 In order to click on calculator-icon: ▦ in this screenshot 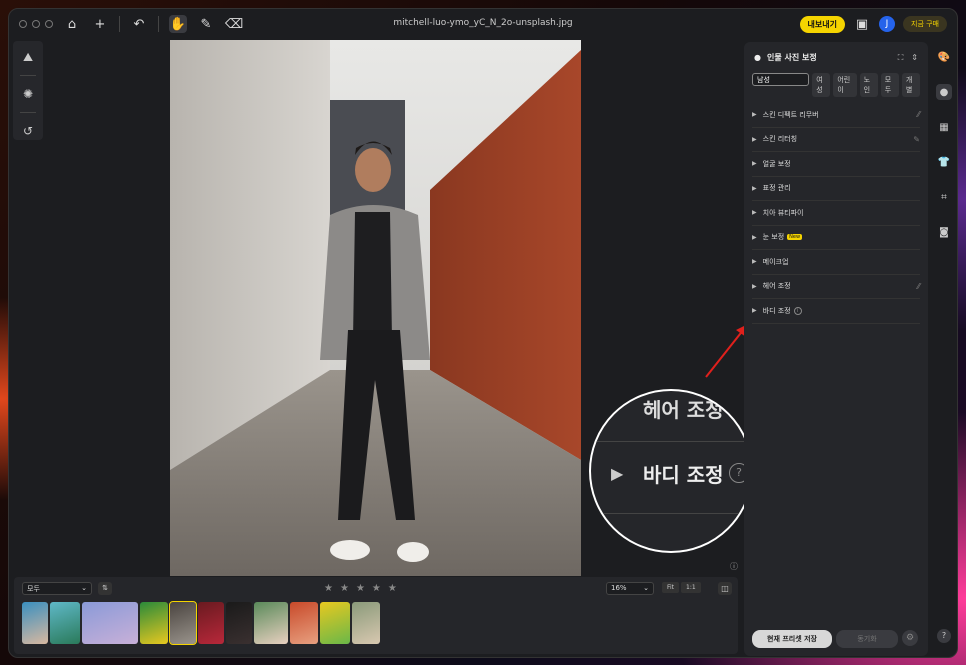, I will do `click(944, 127)`.